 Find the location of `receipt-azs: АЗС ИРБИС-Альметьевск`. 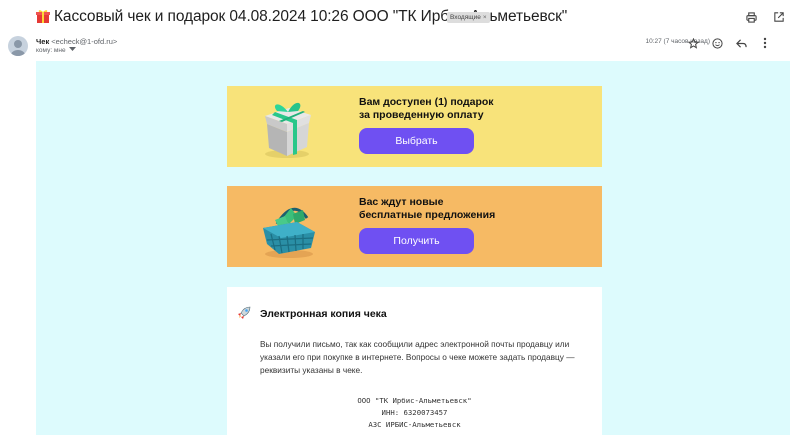

receipt-azs: АЗС ИРБИС-Альметьевск is located at coordinates (414, 424).